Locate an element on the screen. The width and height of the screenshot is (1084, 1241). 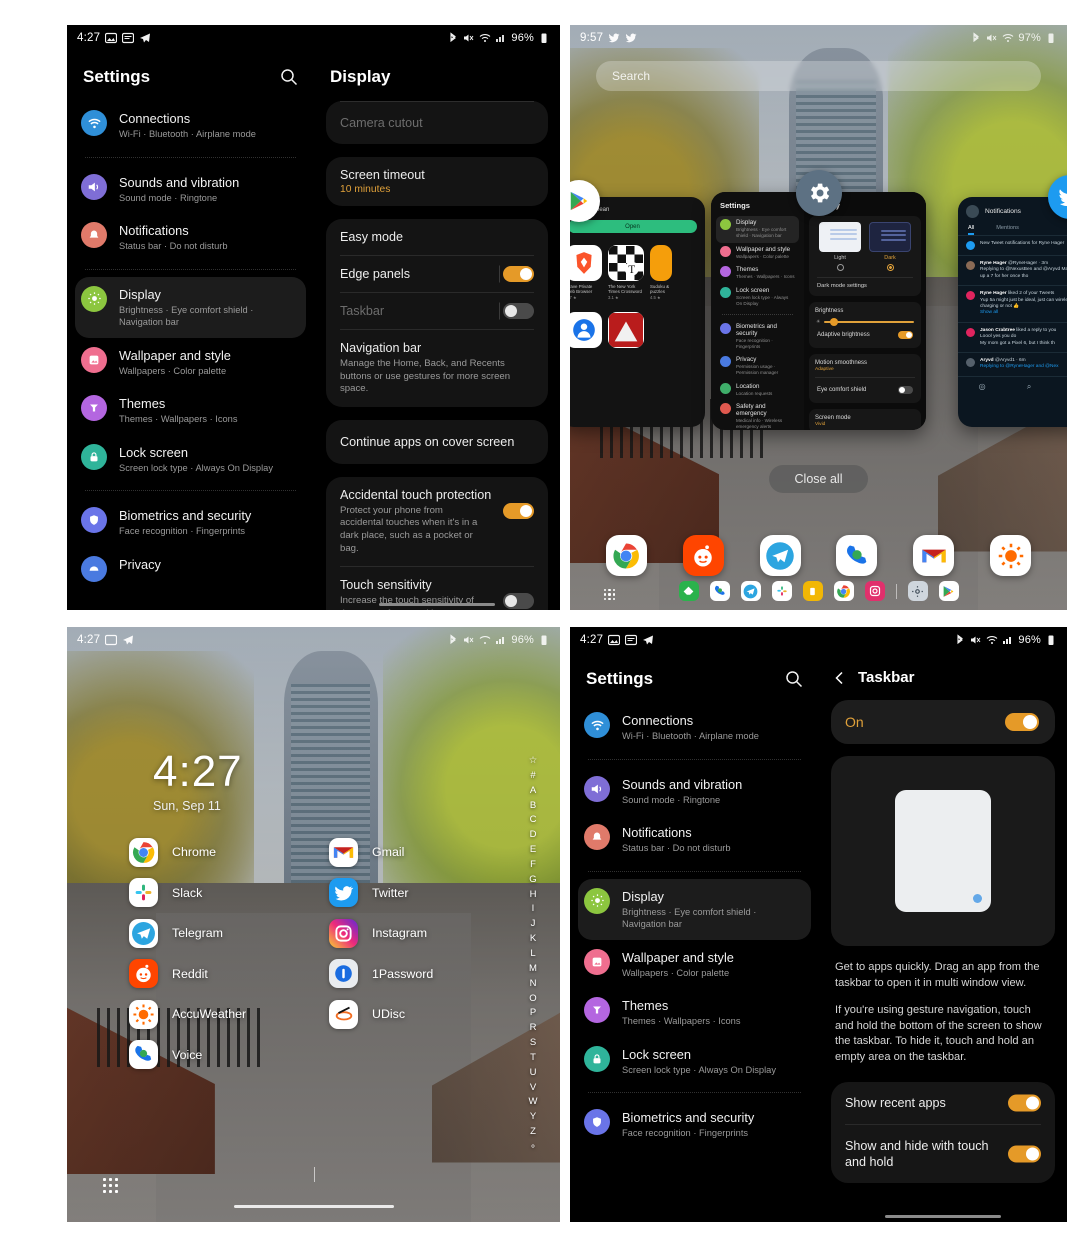
alpha-item: O is located at coordinates (532, 998).